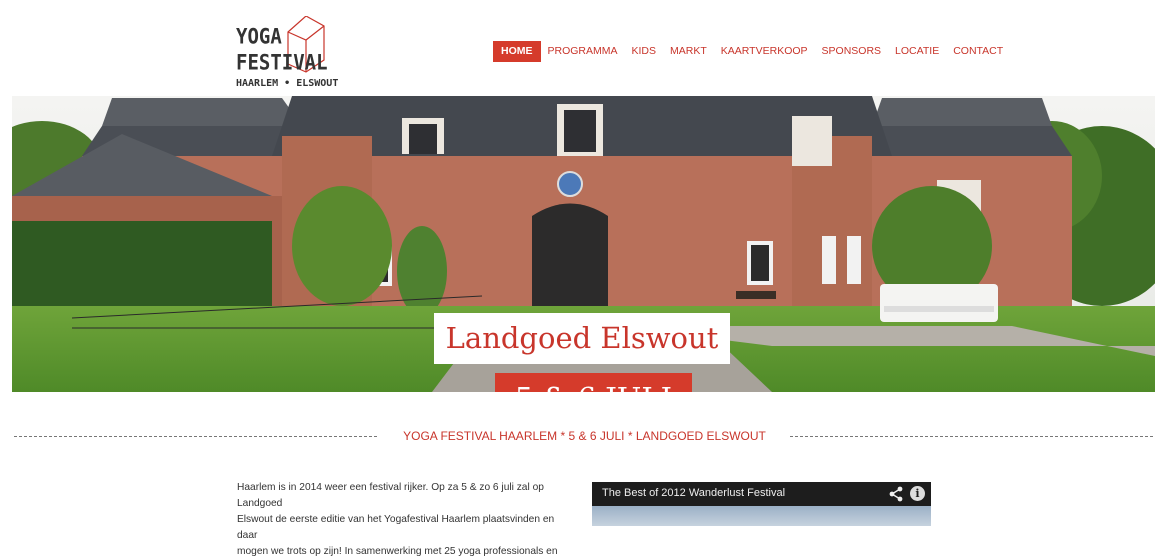 This screenshot has height=560, width=1165. I want to click on video-thumbnail, so click(761, 516).